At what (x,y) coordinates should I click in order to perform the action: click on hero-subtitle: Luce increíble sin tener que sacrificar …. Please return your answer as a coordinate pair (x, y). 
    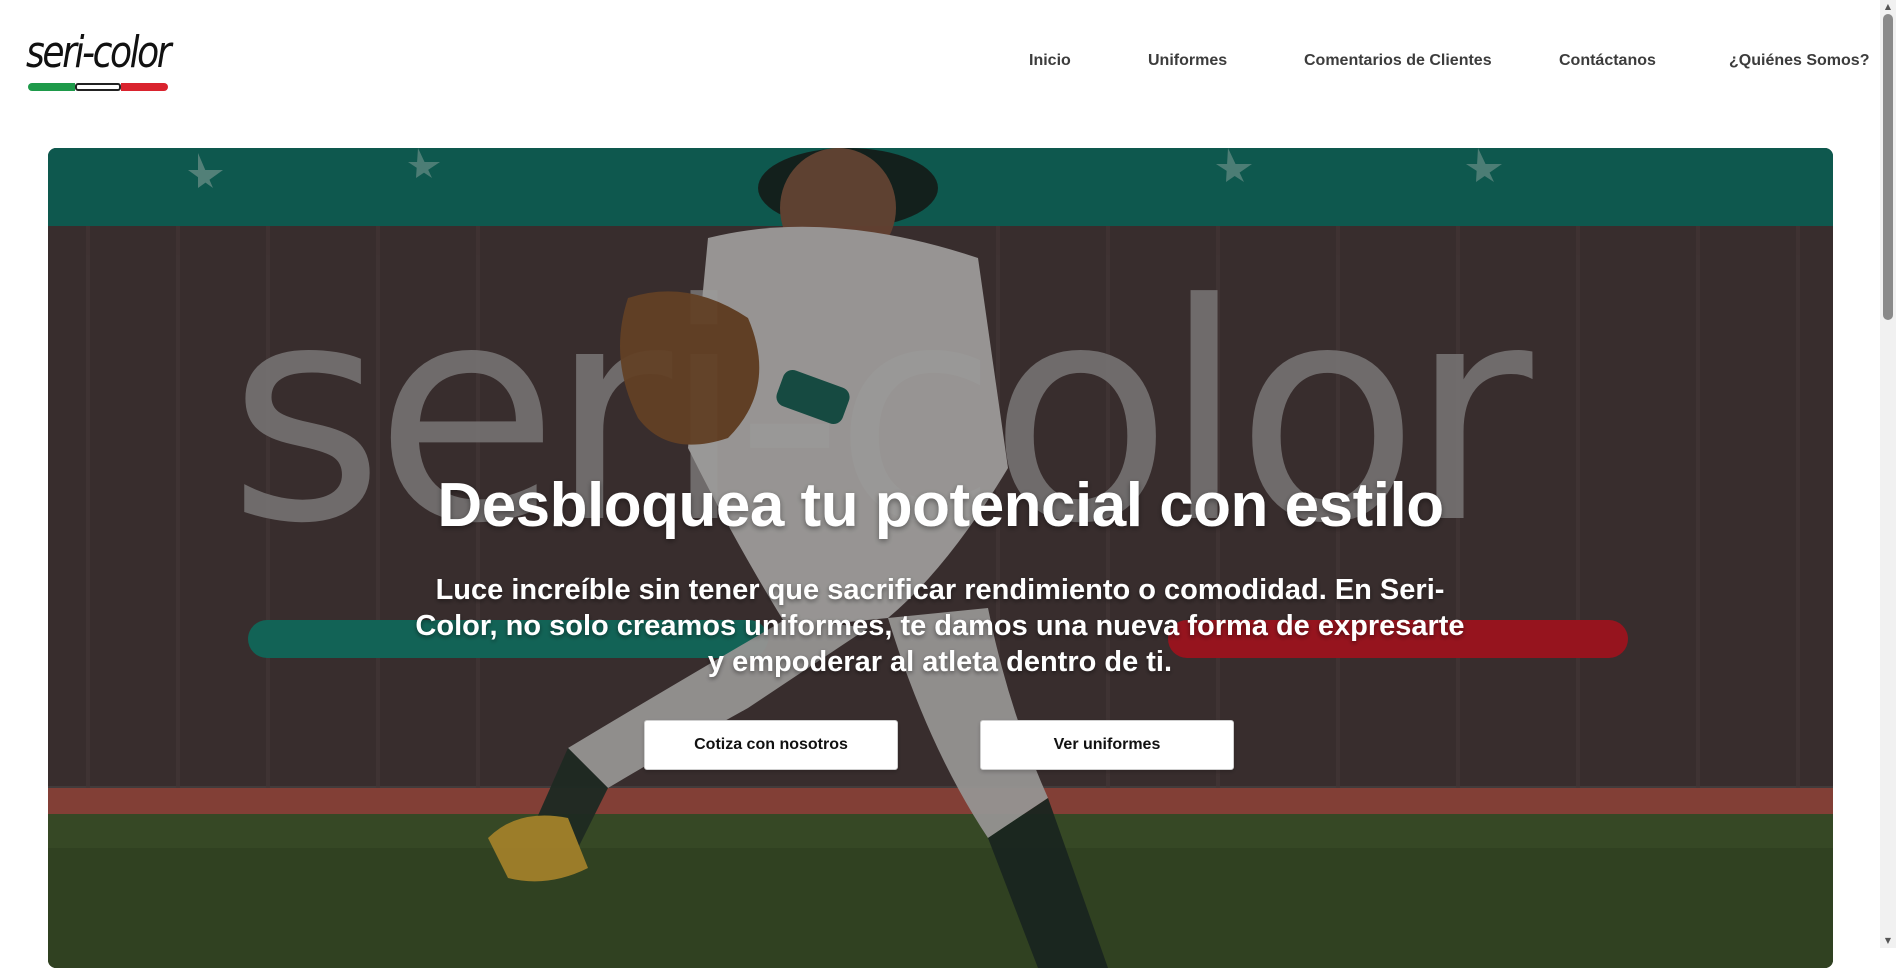
    Looking at the image, I should click on (940, 626).